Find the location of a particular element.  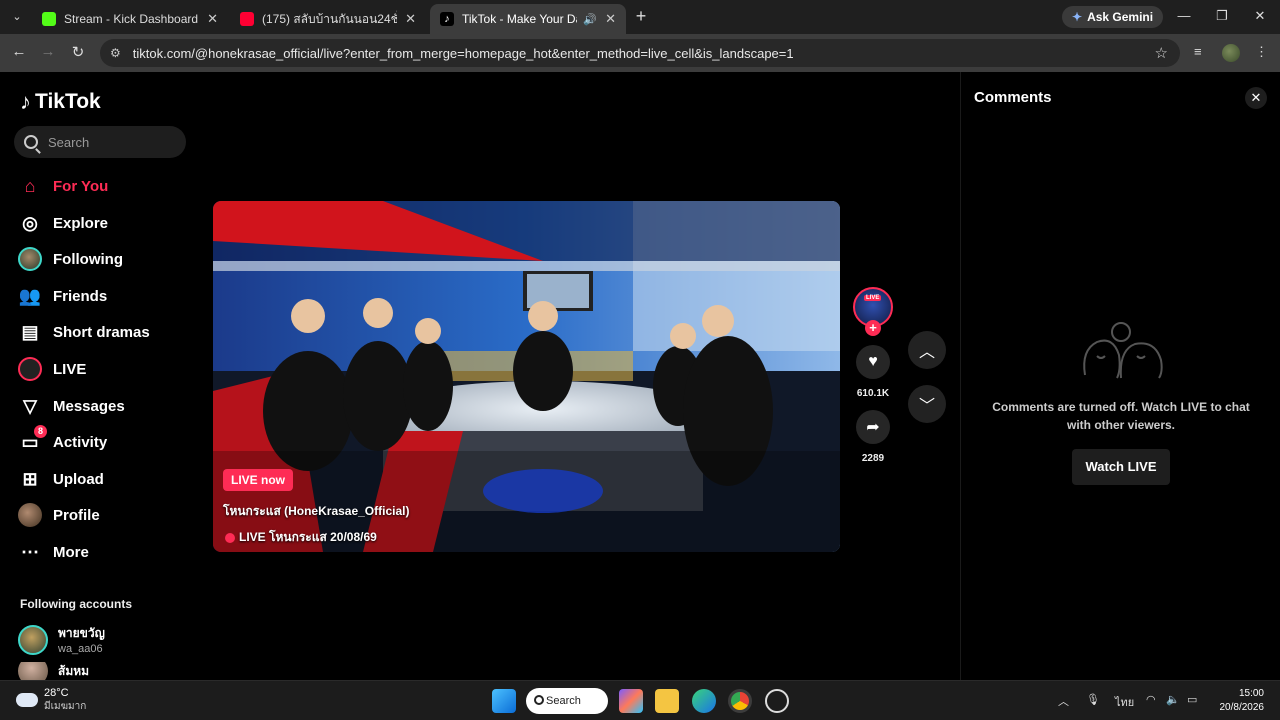

restore-icon: ❐ is located at coordinates (1222, 16).